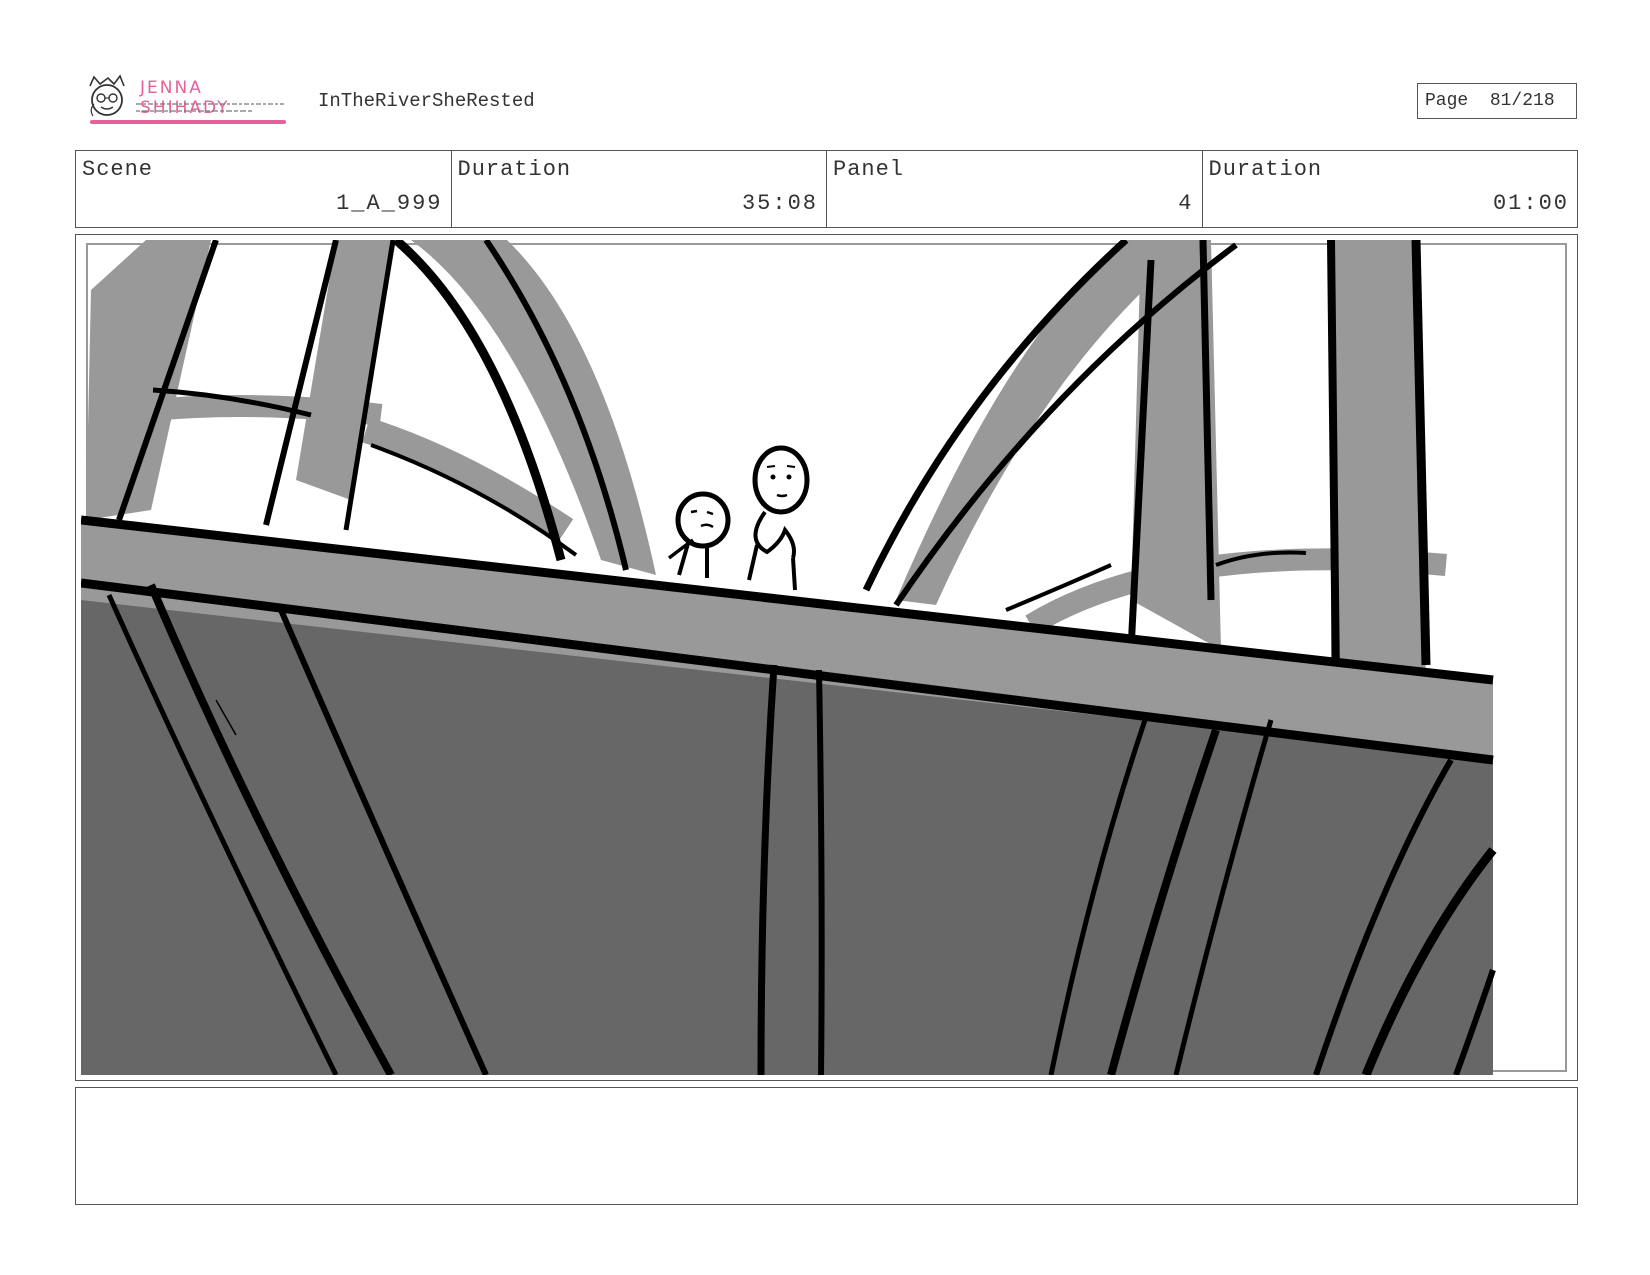 This screenshot has height=1275, width=1650. Describe the element at coordinates (1522, 101) in the screenshot. I see `page-number: 81/218` at that location.